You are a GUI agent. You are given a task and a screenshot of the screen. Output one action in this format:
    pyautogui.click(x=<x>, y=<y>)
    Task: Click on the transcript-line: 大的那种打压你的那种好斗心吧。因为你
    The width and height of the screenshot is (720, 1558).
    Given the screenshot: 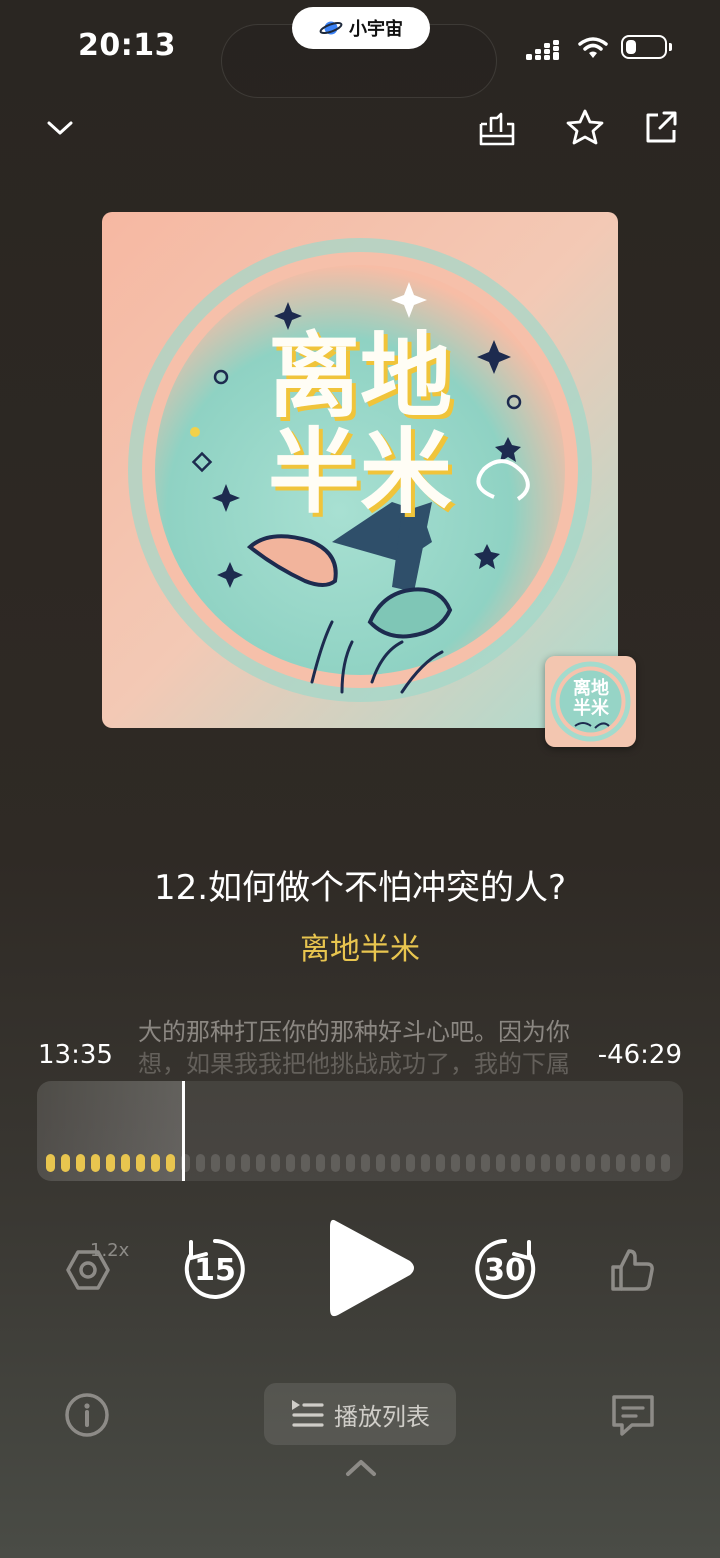 What is the action you would take?
    pyautogui.click(x=354, y=1032)
    